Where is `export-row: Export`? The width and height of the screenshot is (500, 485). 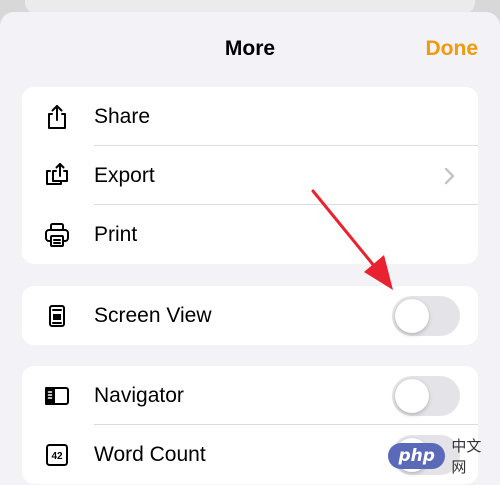
export-row: Export is located at coordinates (250, 175).